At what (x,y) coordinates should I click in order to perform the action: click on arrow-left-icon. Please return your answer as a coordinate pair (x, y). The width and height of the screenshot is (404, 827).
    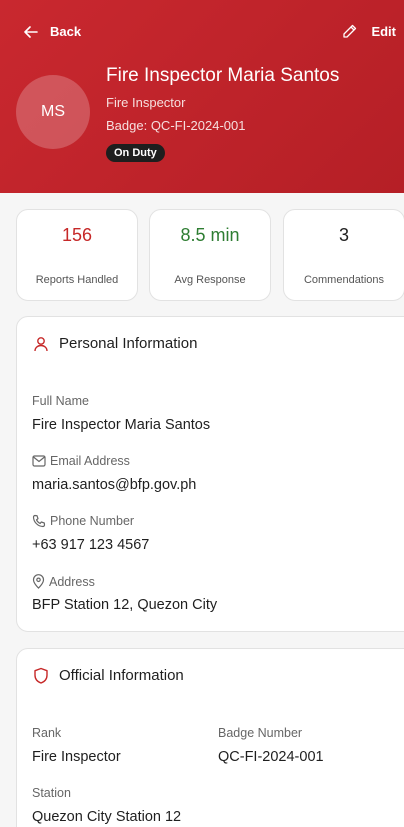
    Looking at the image, I should click on (31, 31).